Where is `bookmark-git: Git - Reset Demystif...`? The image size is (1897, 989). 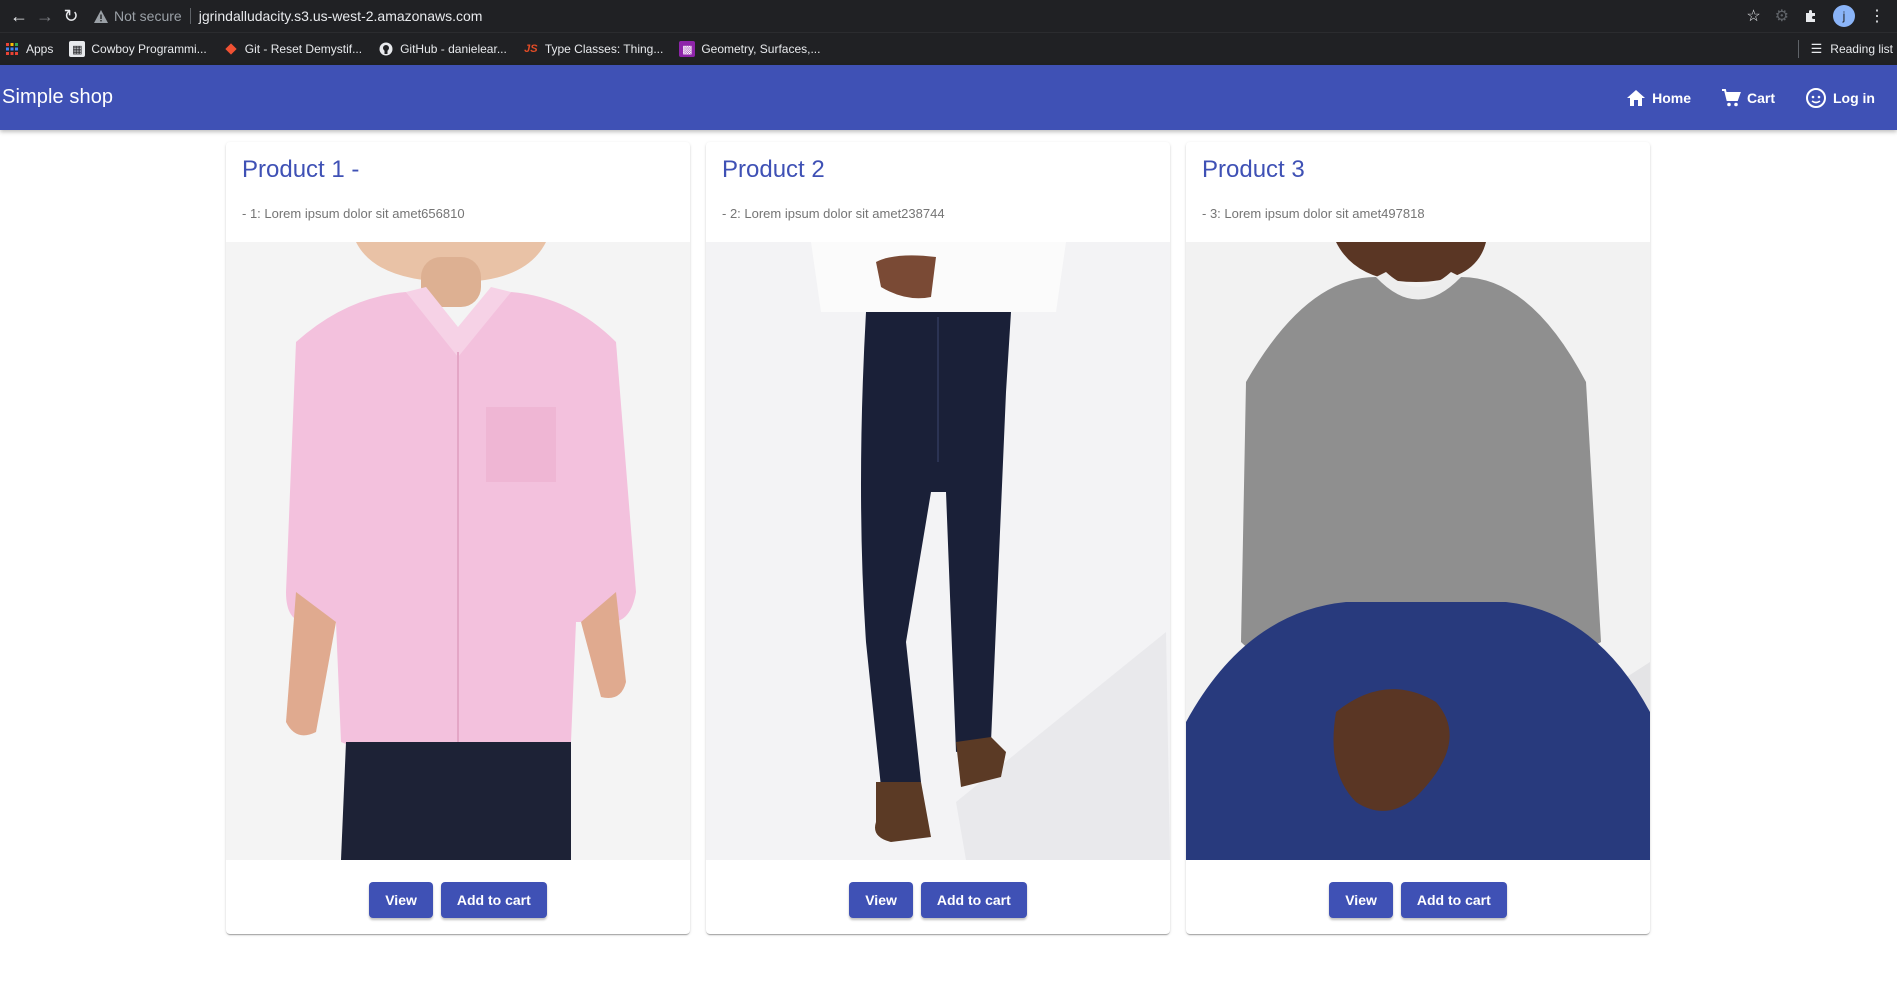 bookmark-git: Git - Reset Demystif... is located at coordinates (292, 49).